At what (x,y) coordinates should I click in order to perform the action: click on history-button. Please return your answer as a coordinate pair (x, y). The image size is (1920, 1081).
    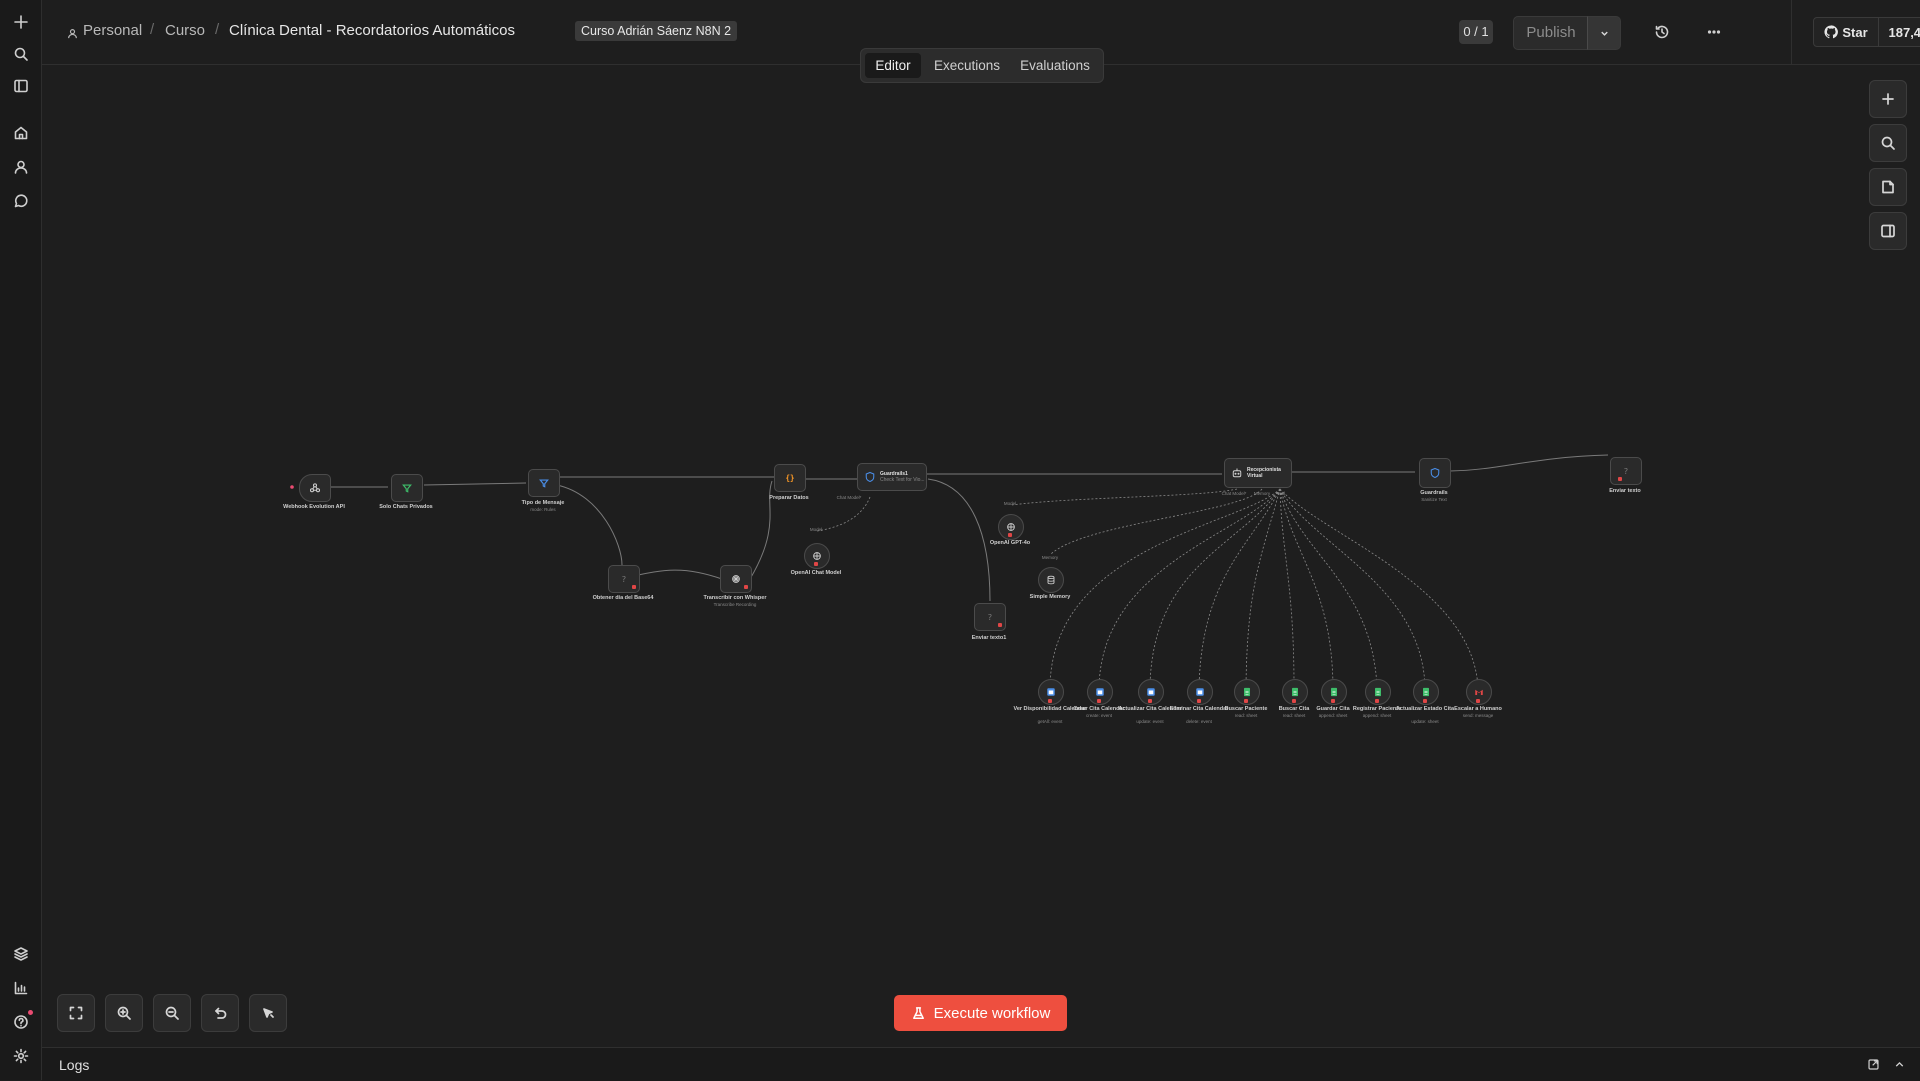
    Looking at the image, I should click on (1662, 32).